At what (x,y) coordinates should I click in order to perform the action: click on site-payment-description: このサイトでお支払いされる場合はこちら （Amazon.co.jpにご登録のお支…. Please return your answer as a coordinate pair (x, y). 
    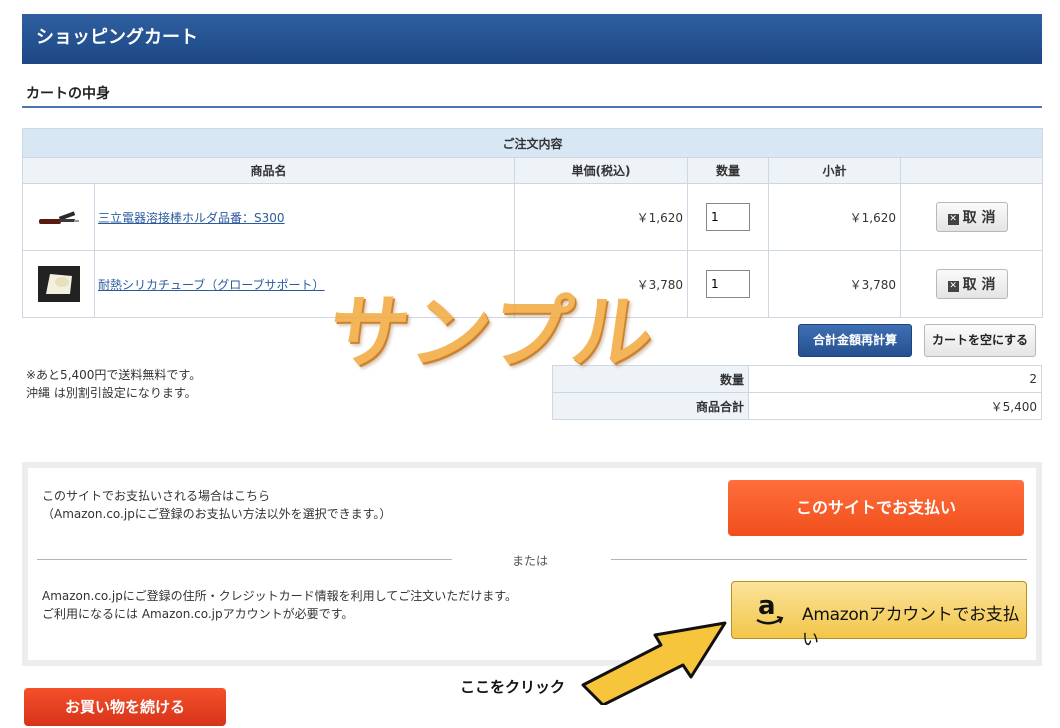
    Looking at the image, I should click on (216, 505).